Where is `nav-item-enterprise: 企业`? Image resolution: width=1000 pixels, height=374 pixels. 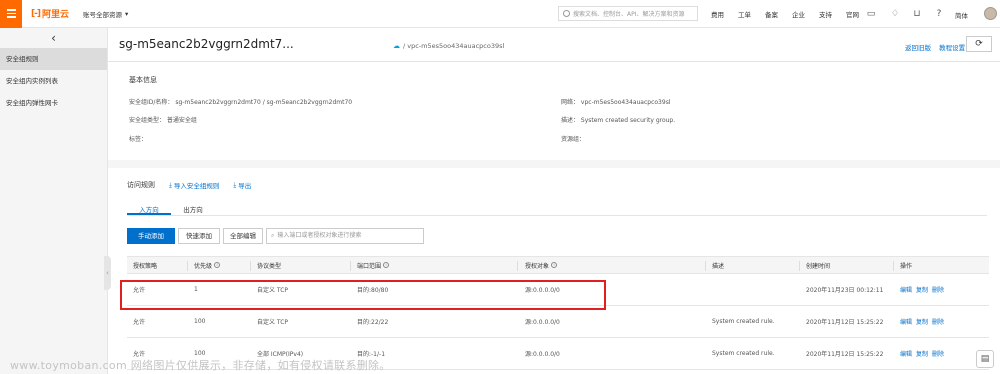
nav-item-enterprise: 企业 is located at coordinates (798, 14).